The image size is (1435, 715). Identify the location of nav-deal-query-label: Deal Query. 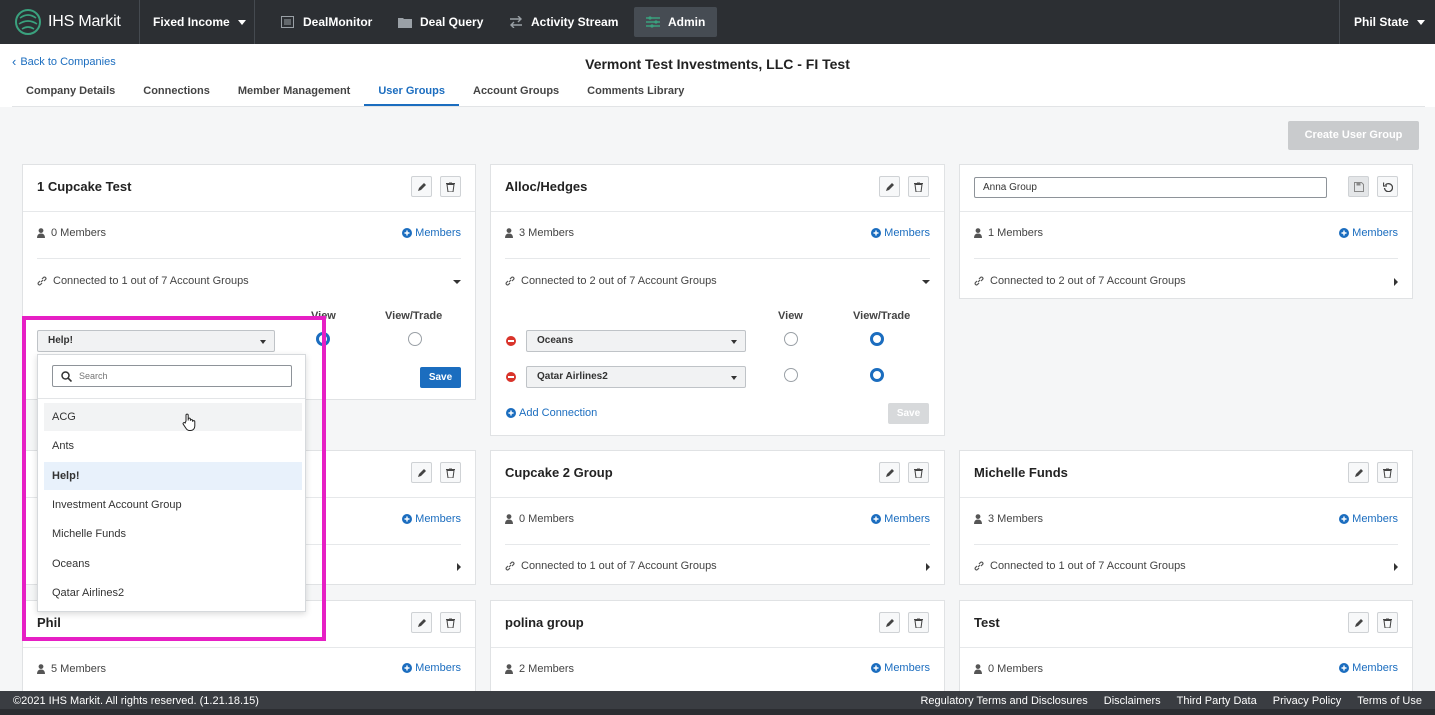
(452, 22).